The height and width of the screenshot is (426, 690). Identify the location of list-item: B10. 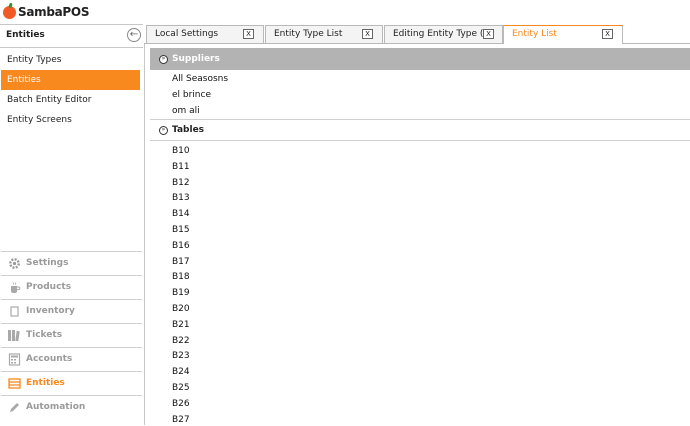
(181, 151).